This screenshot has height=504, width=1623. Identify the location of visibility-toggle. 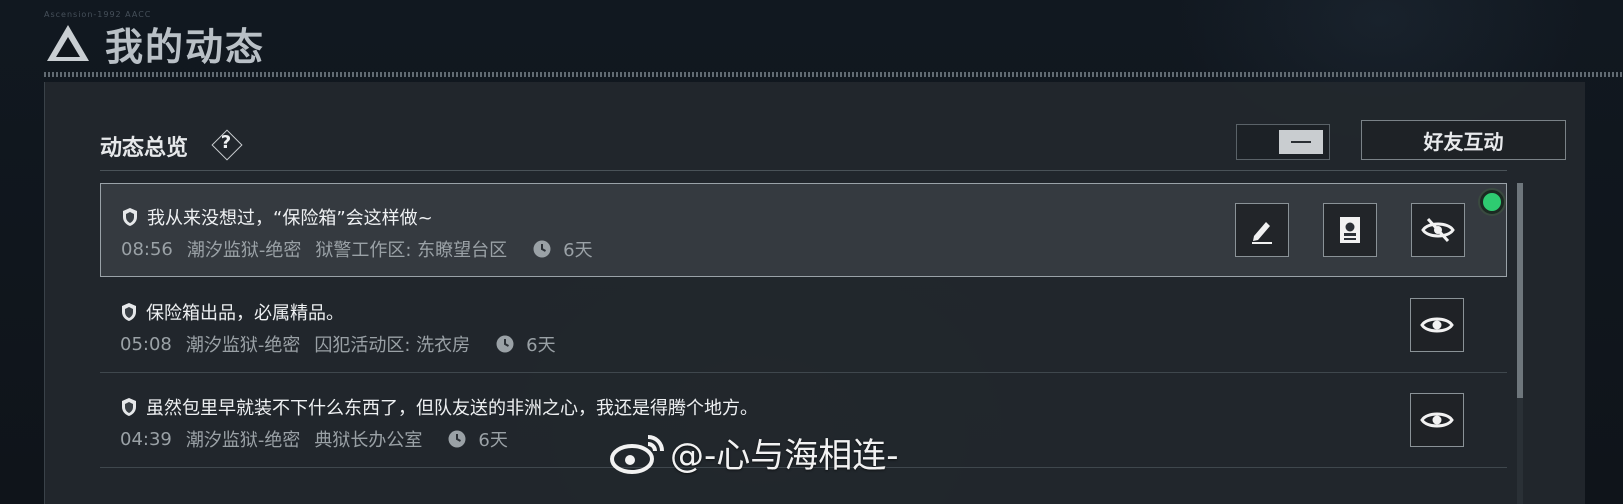
(1283, 142).